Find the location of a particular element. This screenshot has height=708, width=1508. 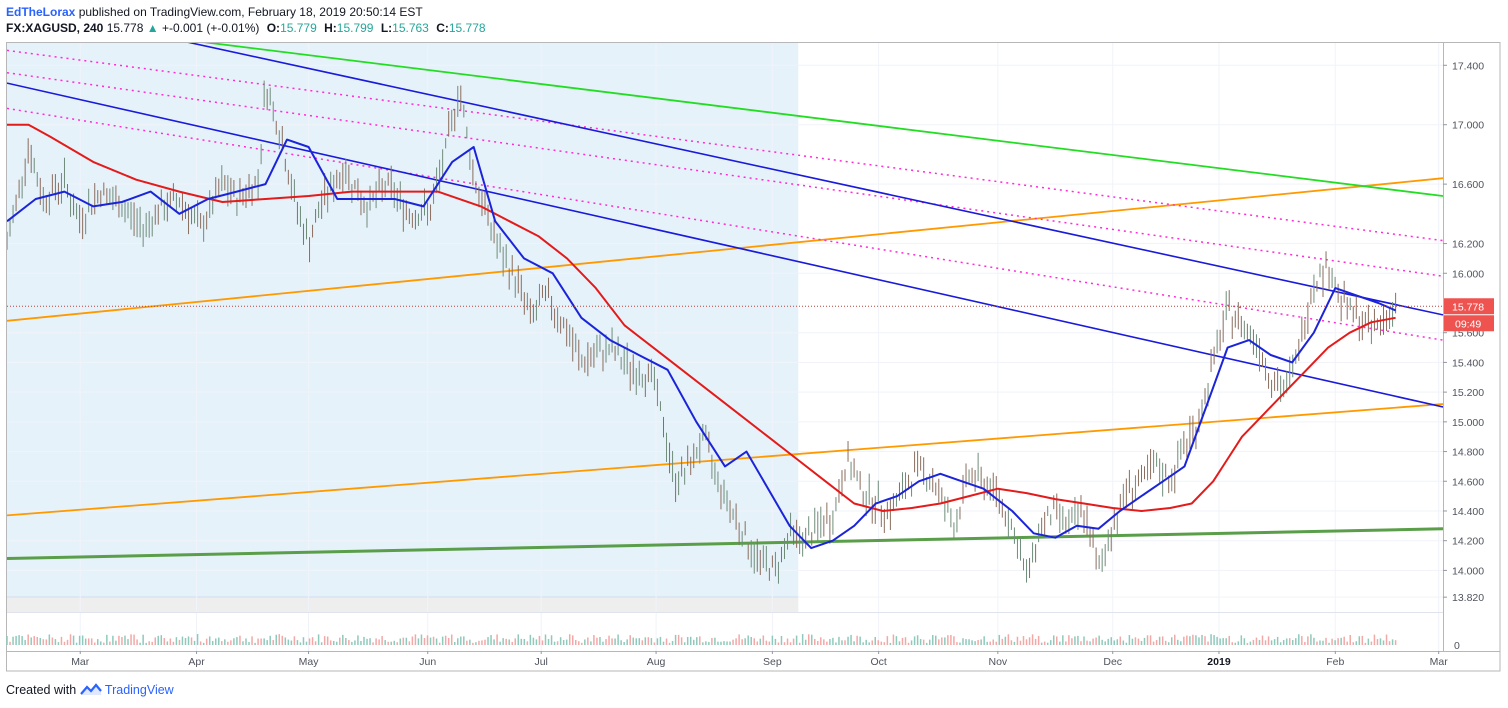

y-tick-label-2: 16.600 is located at coordinates (1468, 185).